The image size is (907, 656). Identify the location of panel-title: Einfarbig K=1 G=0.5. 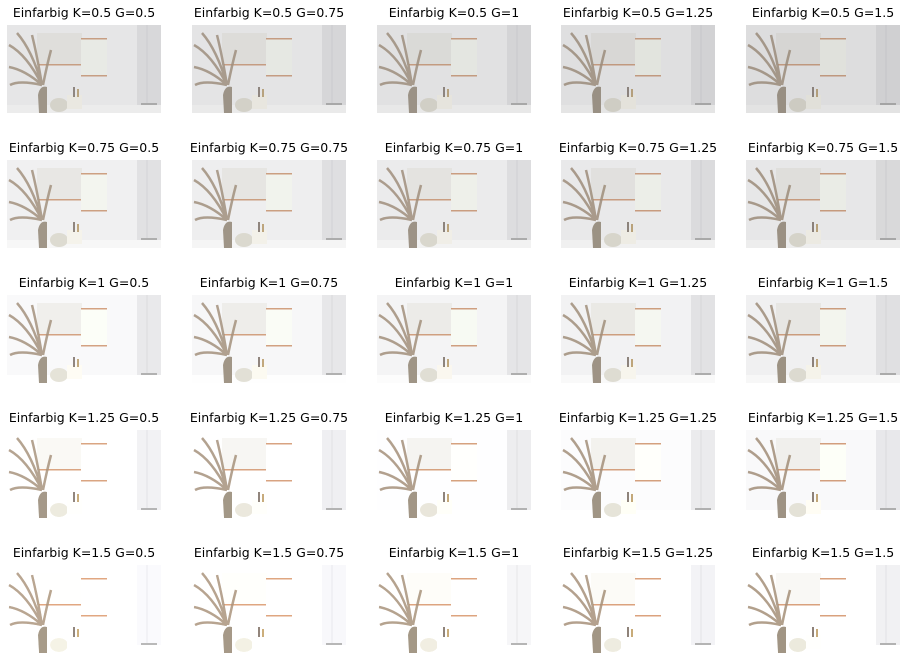
(84, 282).